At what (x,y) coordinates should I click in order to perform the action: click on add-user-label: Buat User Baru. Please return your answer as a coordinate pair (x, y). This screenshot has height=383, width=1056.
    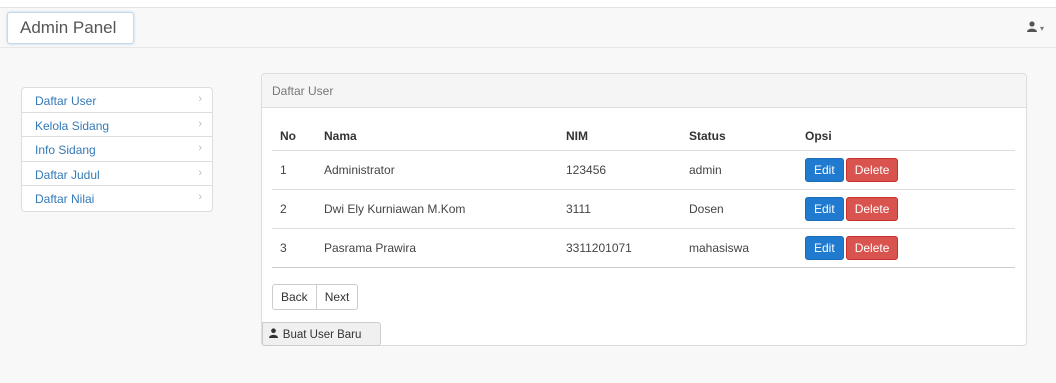
    Looking at the image, I should click on (322, 335).